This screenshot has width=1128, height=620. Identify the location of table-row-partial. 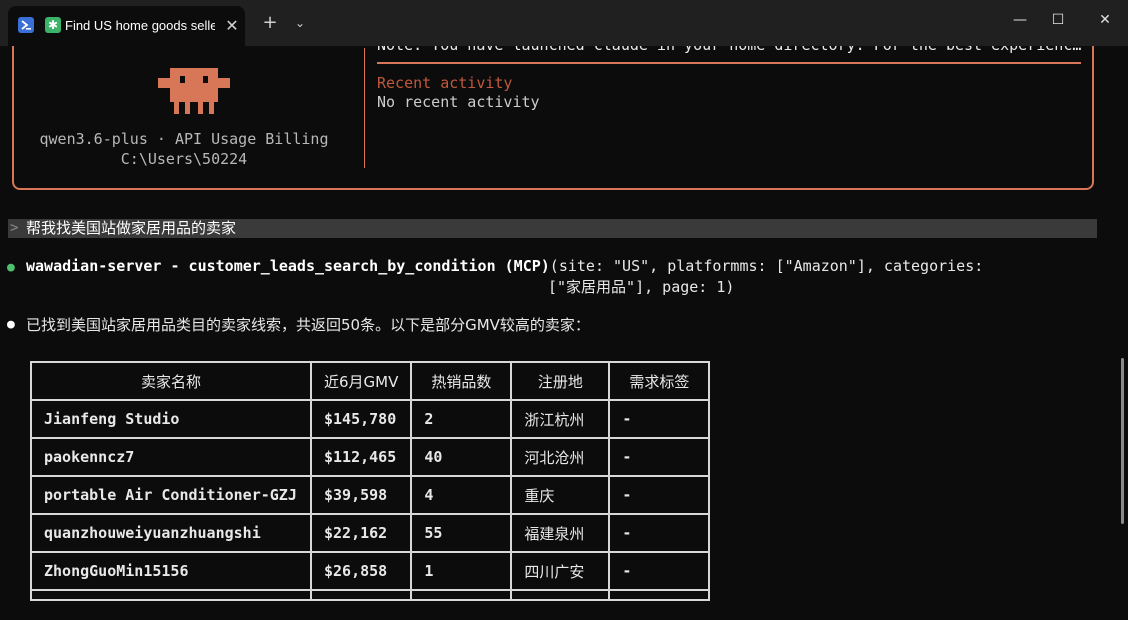
(370, 595).